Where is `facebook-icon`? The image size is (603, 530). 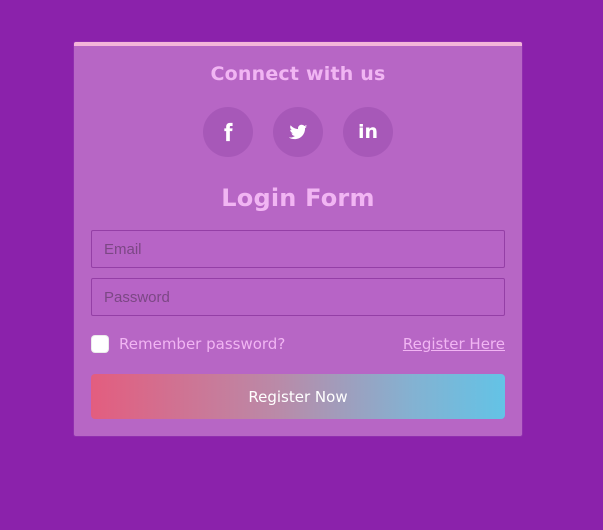 facebook-icon is located at coordinates (228, 132).